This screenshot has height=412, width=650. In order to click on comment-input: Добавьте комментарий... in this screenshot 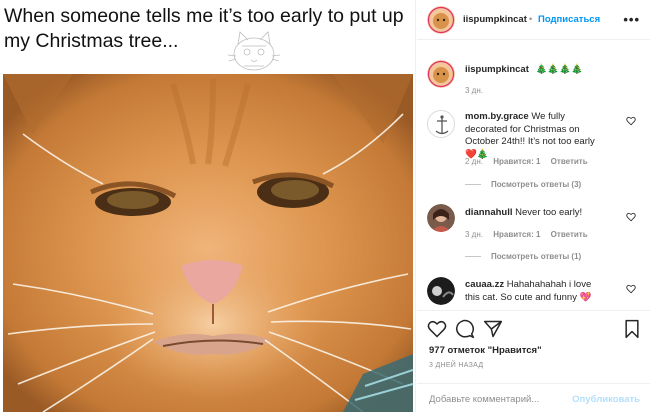, I will do `click(484, 399)`.